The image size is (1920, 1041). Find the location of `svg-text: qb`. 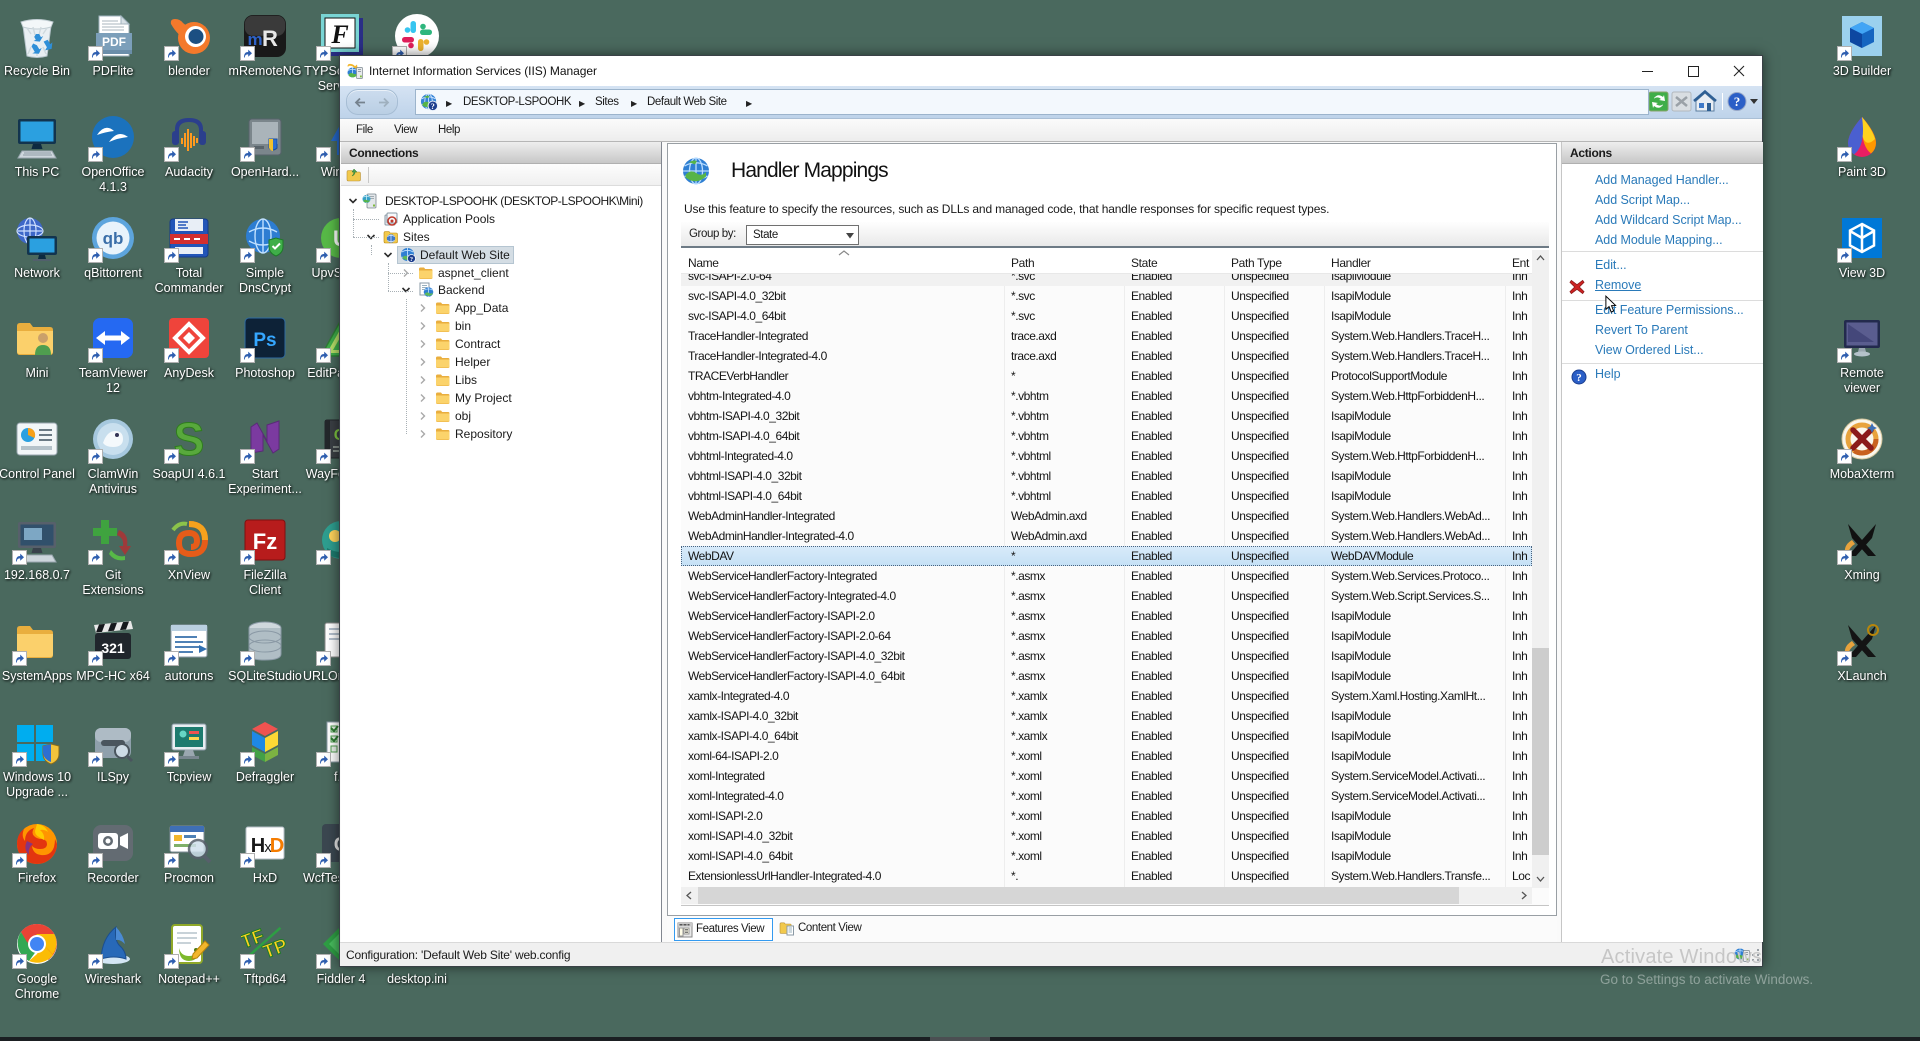

svg-text: qb is located at coordinates (113, 238).